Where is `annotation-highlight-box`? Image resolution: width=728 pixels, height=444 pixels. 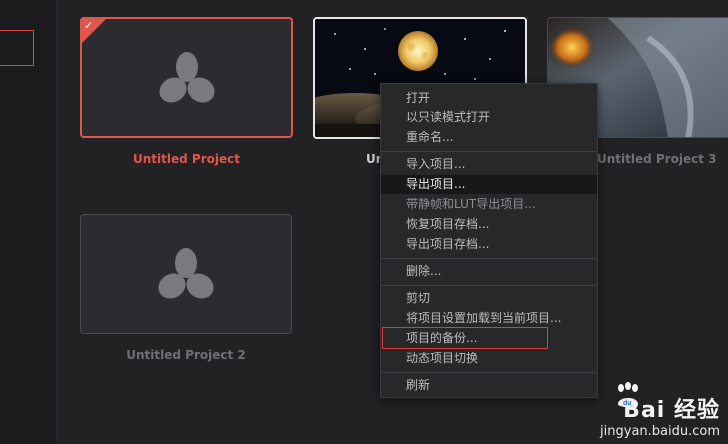 annotation-highlight-box is located at coordinates (465, 338).